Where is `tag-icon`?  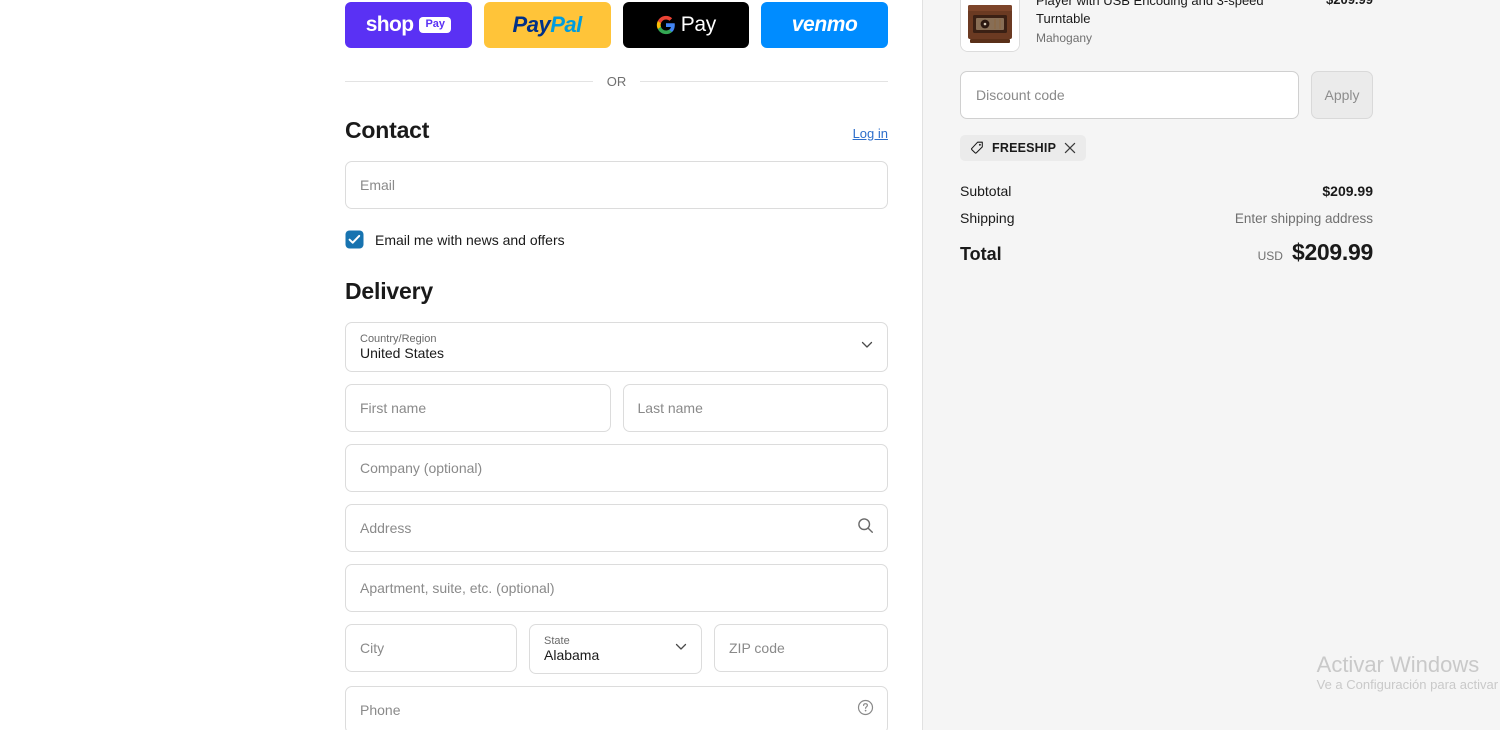 tag-icon is located at coordinates (977, 148).